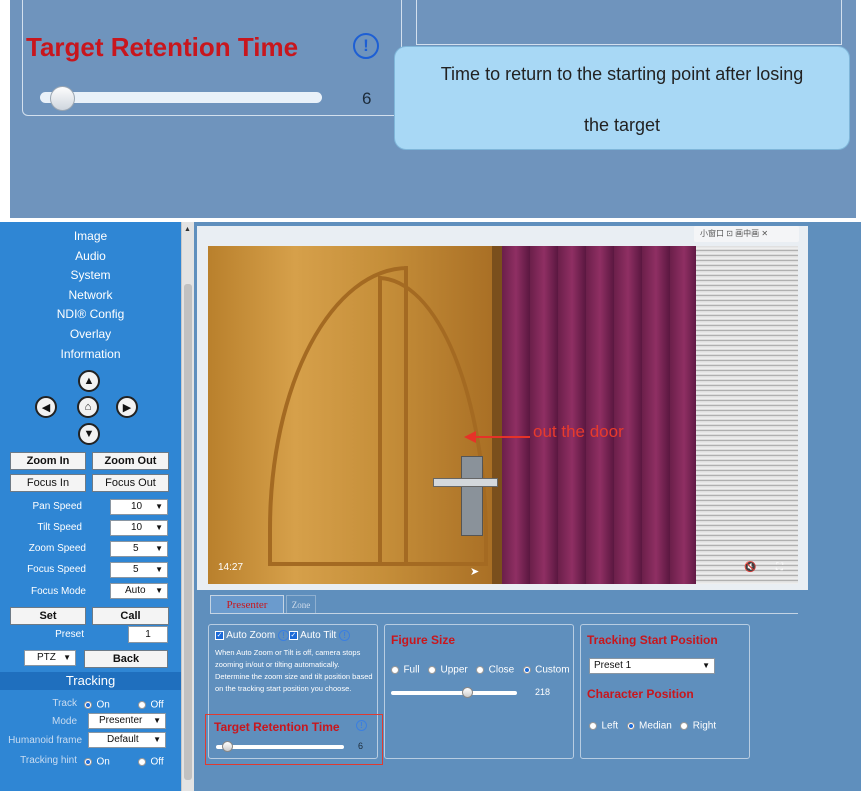  Describe the element at coordinates (46, 657) in the screenshot. I see `ptz-mode-value: PTZ` at that location.